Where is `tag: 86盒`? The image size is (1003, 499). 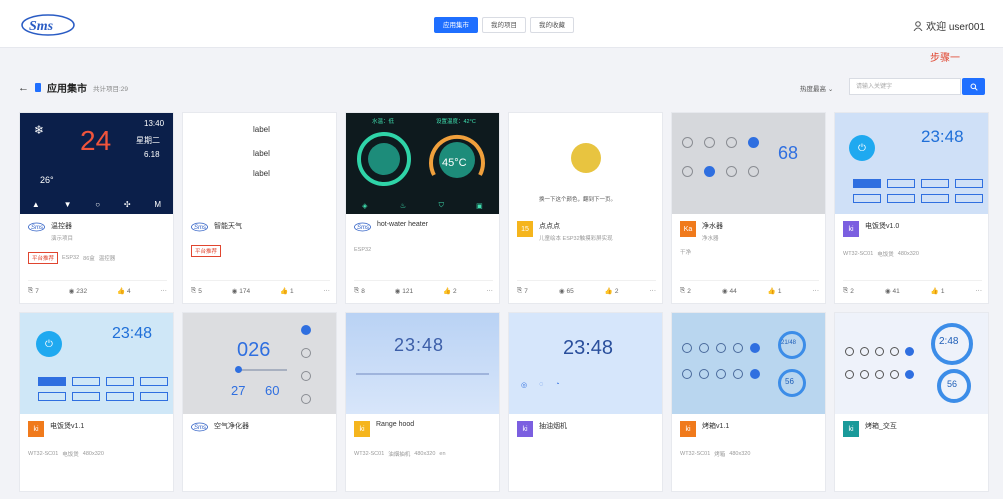
tag: 86盒 is located at coordinates (89, 259).